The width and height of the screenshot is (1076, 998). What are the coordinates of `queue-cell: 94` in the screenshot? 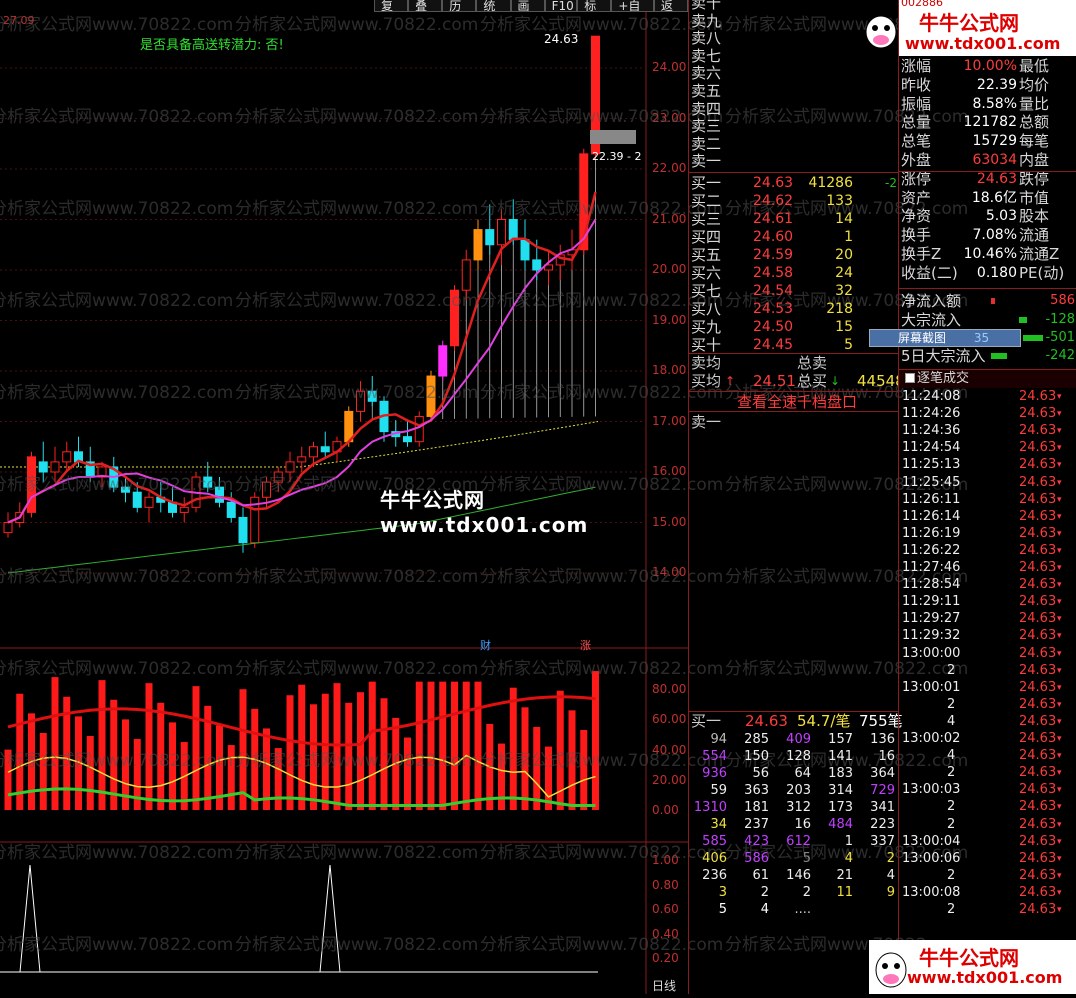 It's located at (718, 739).